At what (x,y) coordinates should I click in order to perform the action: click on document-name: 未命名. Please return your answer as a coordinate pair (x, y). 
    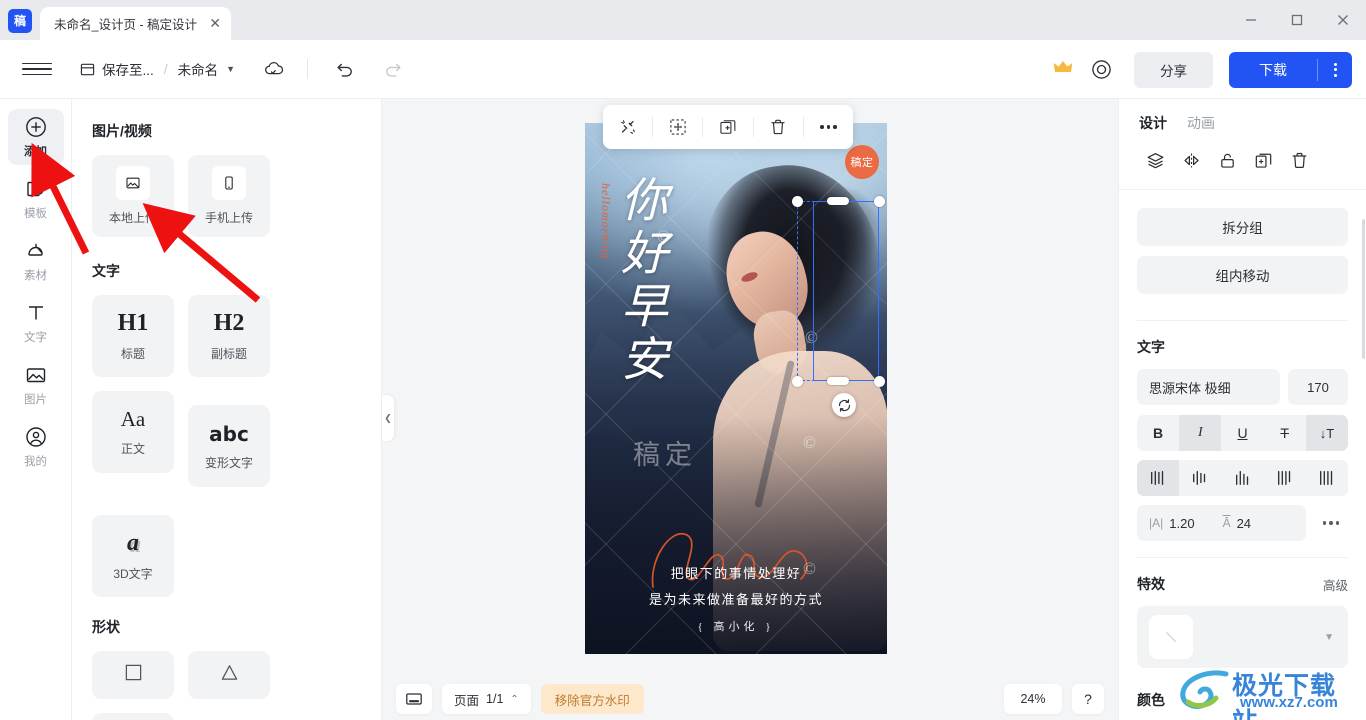
    Looking at the image, I should click on (198, 69).